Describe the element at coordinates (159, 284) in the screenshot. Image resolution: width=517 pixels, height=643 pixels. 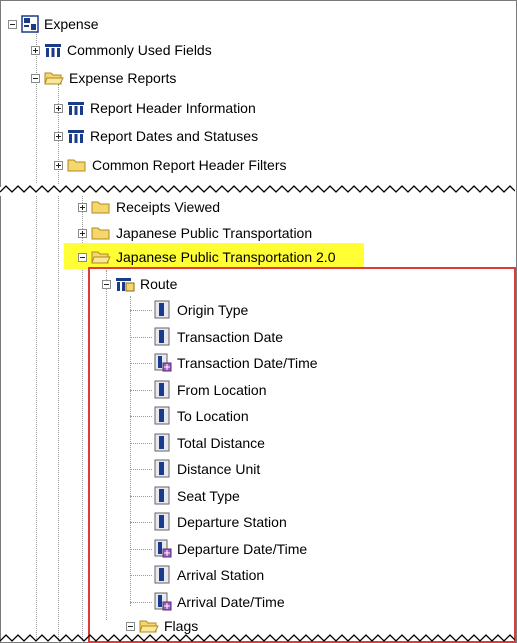
I see `tree-node-label: Route` at that location.